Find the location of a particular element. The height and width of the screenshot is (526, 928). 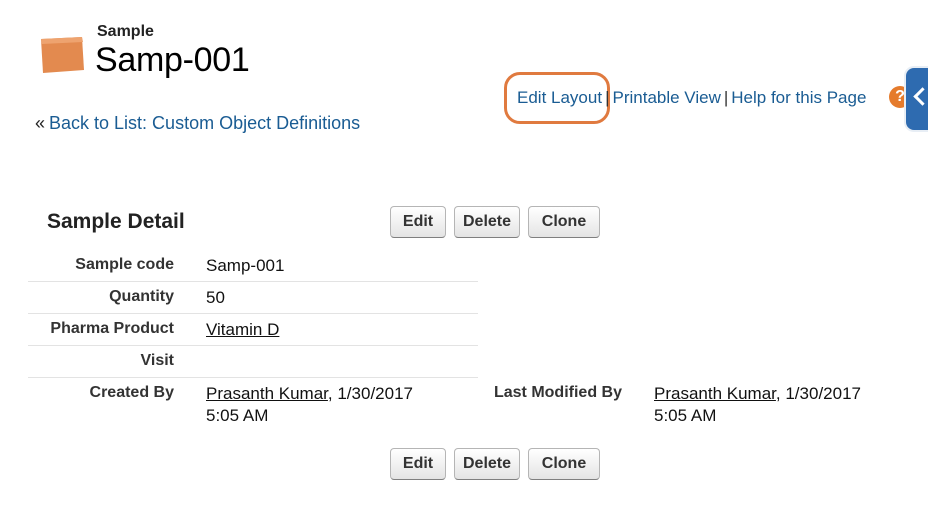

delete-button-bottom: Delete is located at coordinates (487, 464).